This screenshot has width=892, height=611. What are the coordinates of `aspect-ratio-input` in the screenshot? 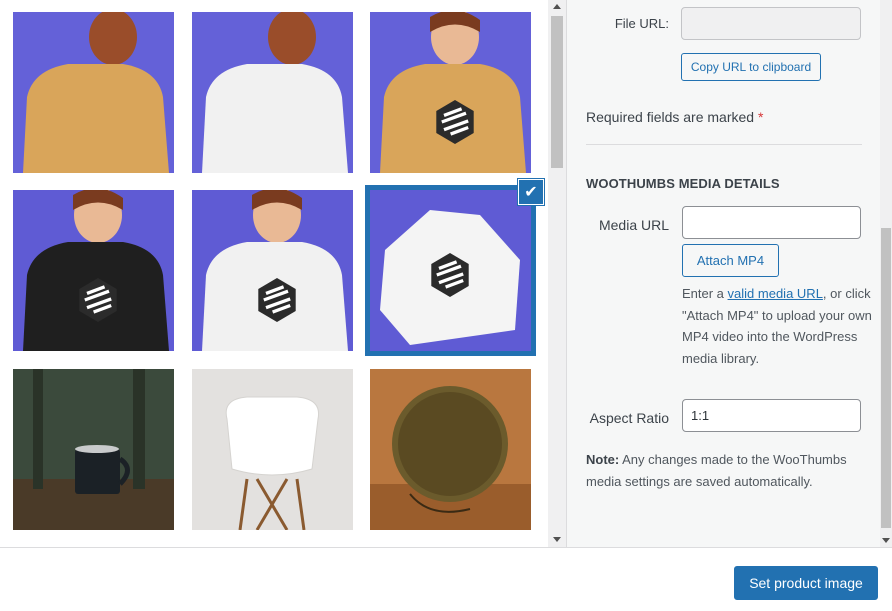 It's located at (771, 415).